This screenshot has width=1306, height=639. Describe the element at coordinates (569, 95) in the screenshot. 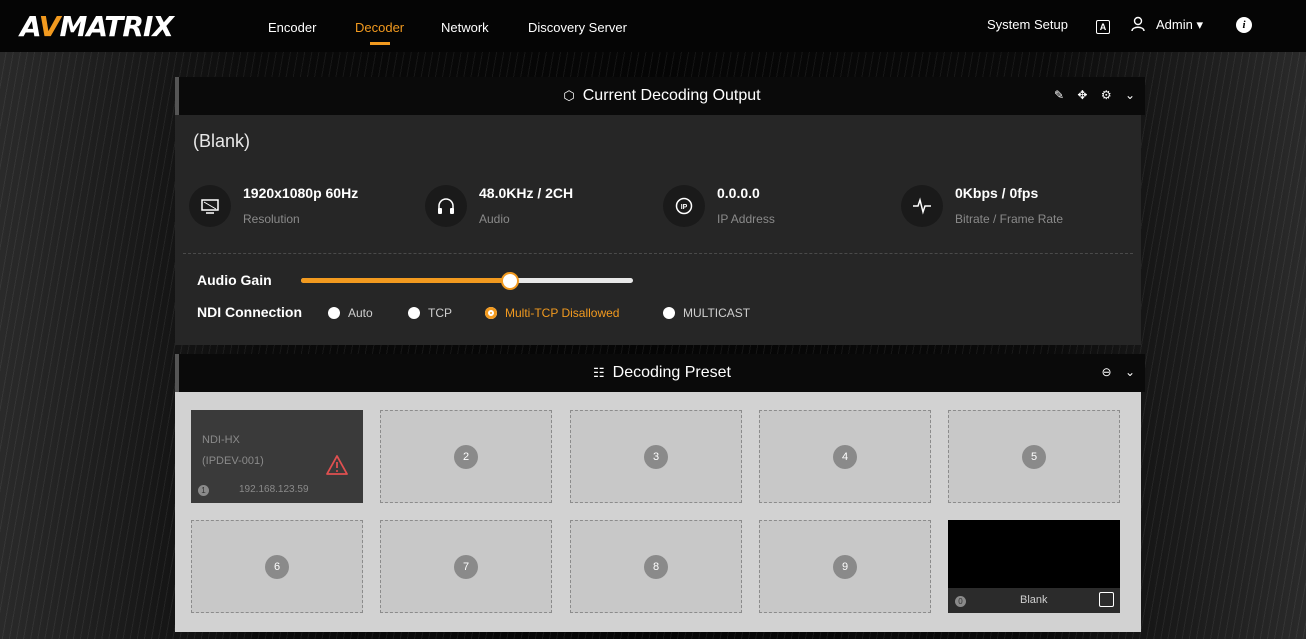

I see `cube-icon: ⬡` at that location.